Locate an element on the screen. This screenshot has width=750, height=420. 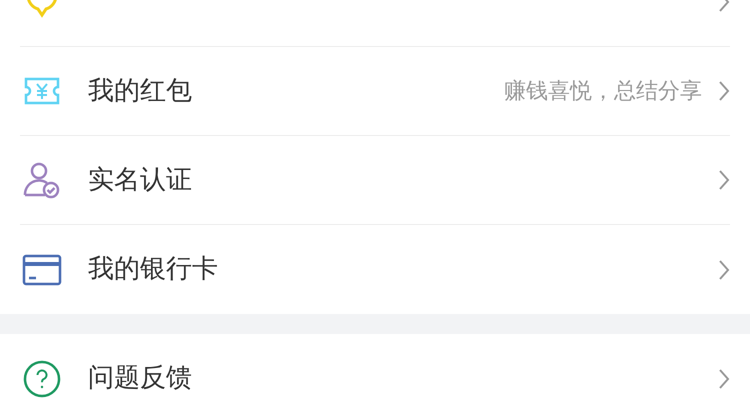
bank-card-icon is located at coordinates (42, 269).